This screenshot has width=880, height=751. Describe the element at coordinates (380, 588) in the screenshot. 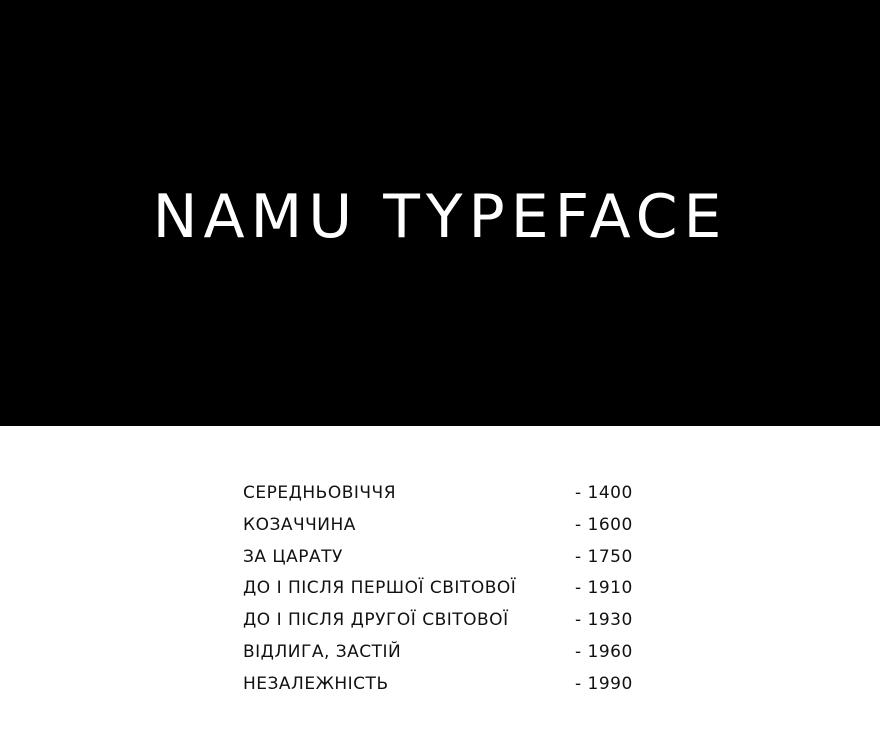

I see `period-name: До і після Першої світової` at that location.